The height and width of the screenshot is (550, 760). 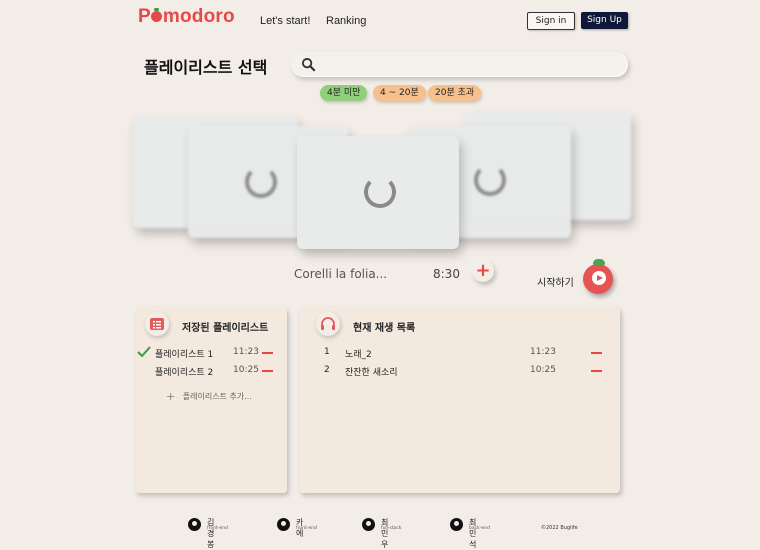 I want to click on play-icon, so click(x=599, y=278).